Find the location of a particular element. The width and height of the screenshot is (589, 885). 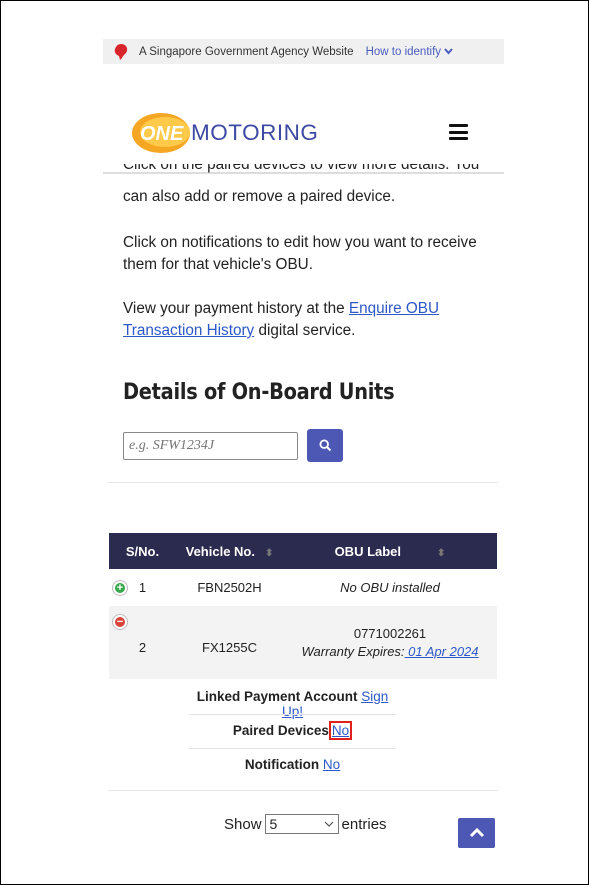

logo-one-text: ONE is located at coordinates (162, 134).